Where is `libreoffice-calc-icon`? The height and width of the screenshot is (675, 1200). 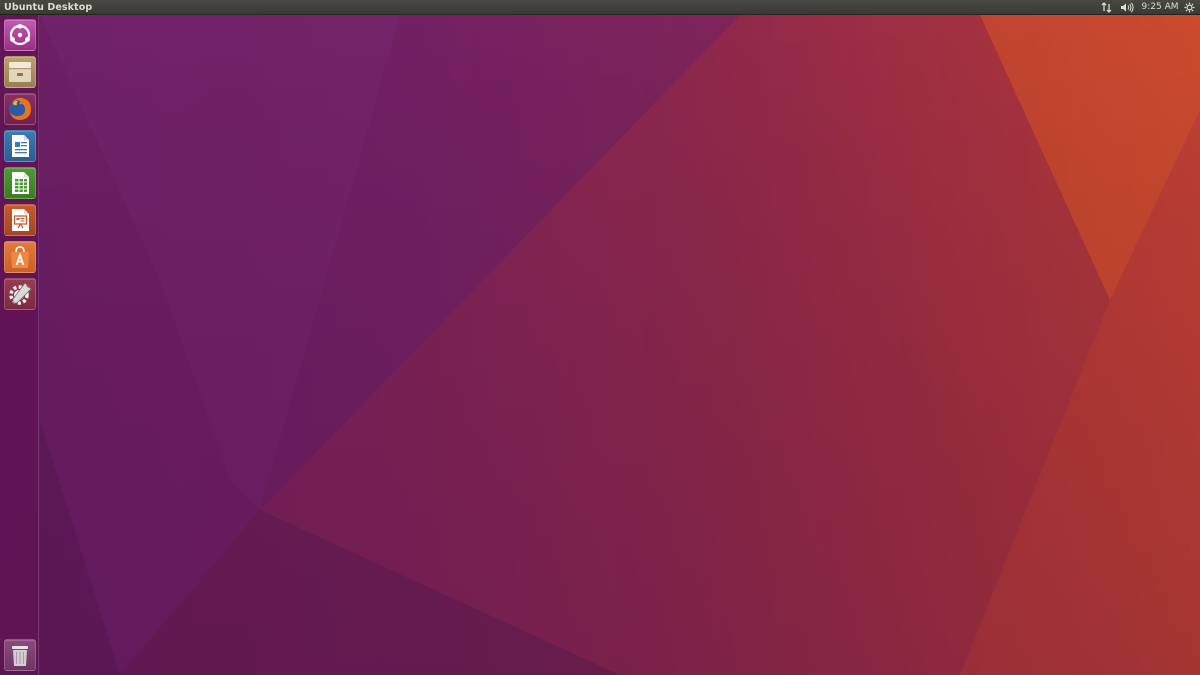
libreoffice-calc-icon is located at coordinates (20, 183).